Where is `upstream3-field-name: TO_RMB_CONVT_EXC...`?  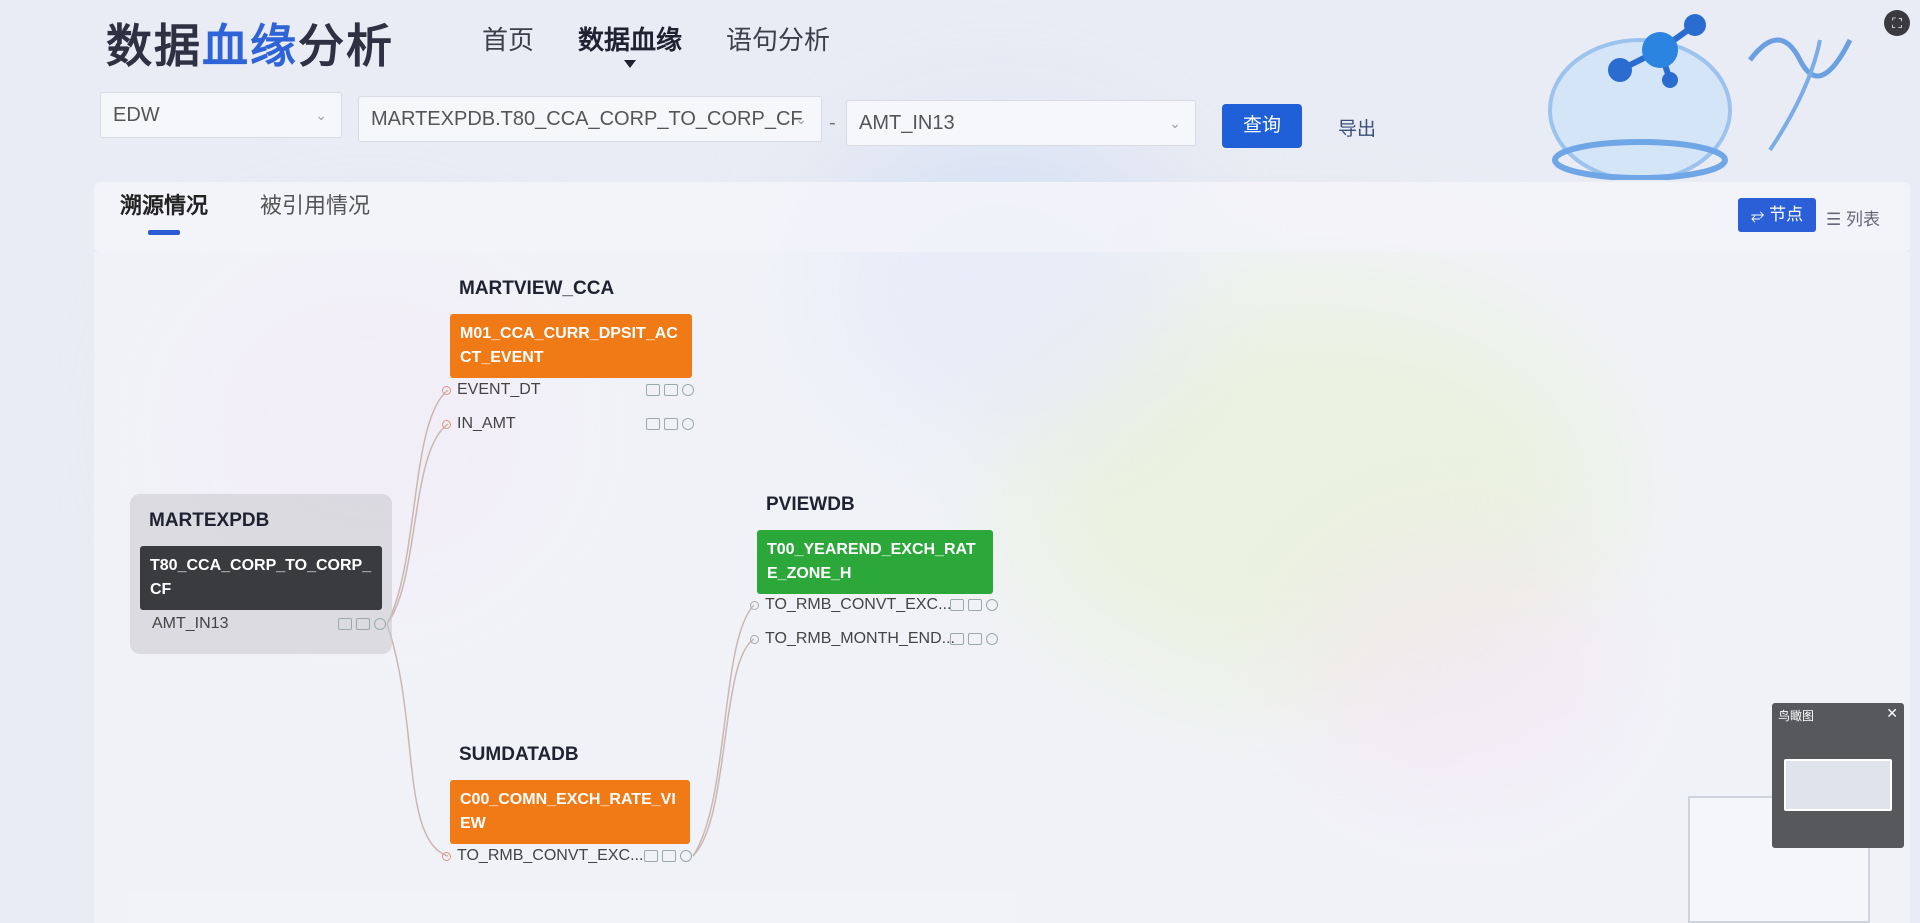
upstream3-field-name: TO_RMB_CONVT_EXC... is located at coordinates (858, 604).